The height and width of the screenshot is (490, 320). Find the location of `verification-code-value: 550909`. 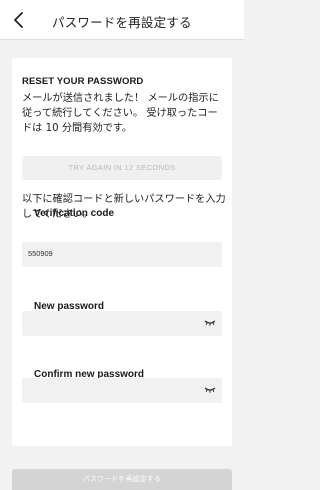

verification-code-value: 550909 is located at coordinates (40, 253).